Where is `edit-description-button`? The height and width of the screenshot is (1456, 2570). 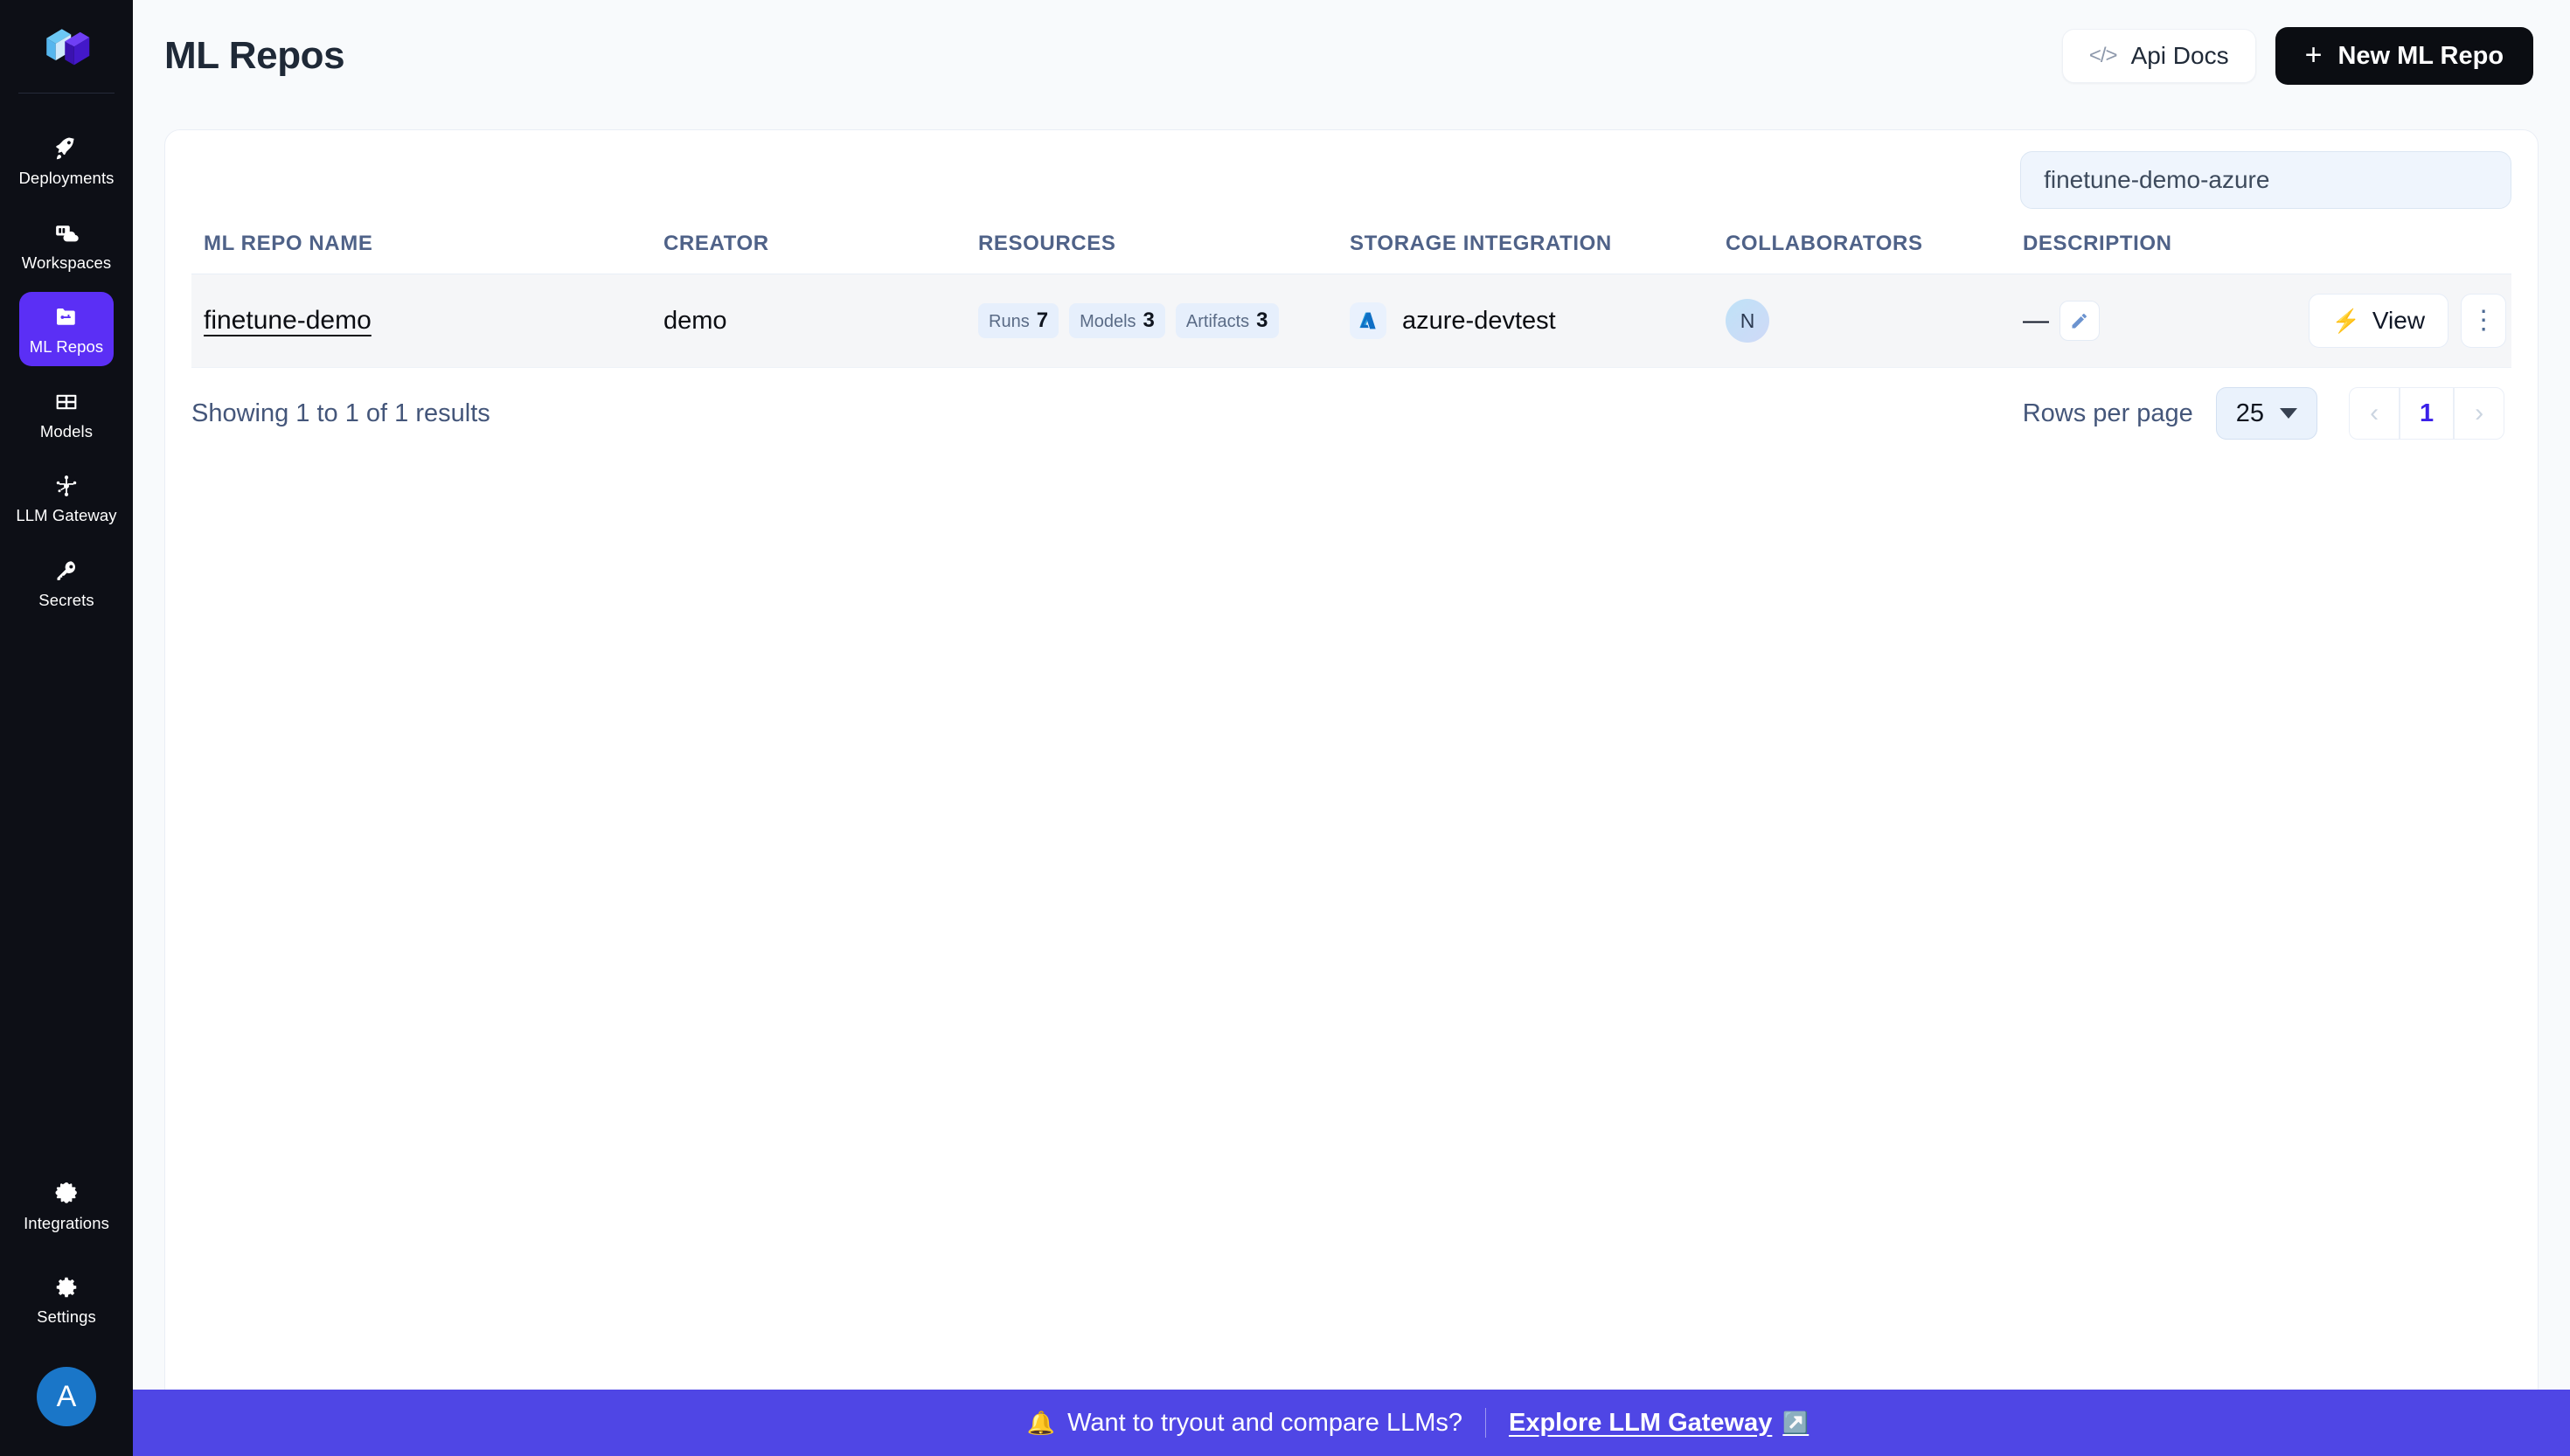
edit-description-button is located at coordinates (2079, 321).